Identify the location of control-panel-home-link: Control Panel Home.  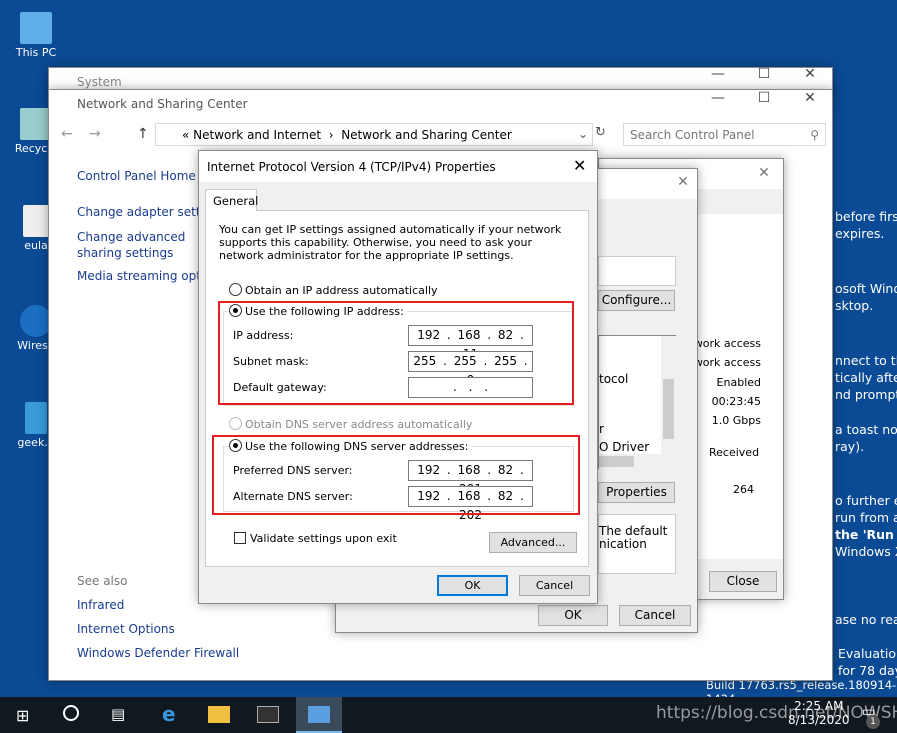
(136, 176).